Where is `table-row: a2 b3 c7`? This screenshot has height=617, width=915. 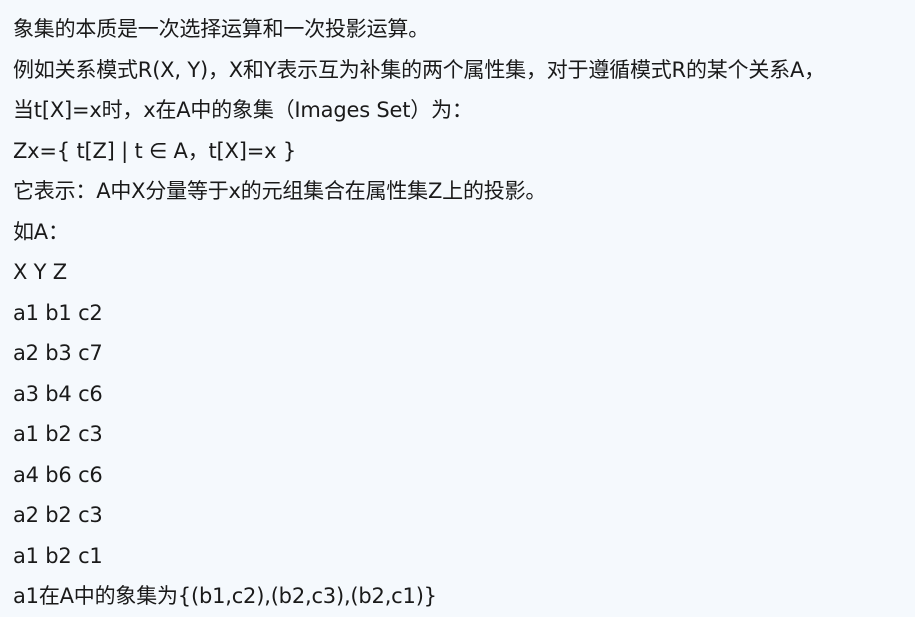 table-row: a2 b3 c7 is located at coordinates (58, 353).